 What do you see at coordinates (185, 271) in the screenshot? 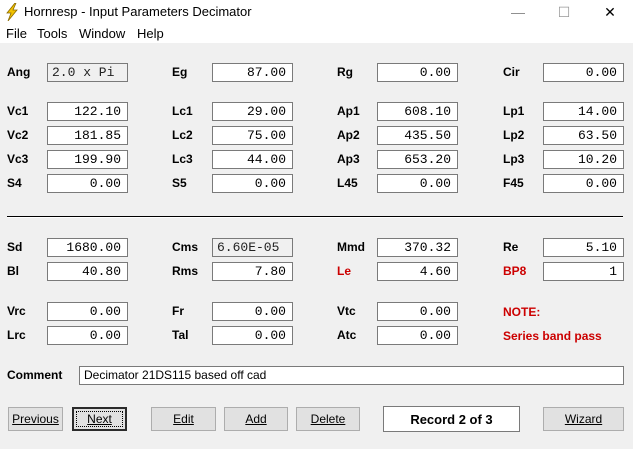
I see `label-rms: Rms` at bounding box center [185, 271].